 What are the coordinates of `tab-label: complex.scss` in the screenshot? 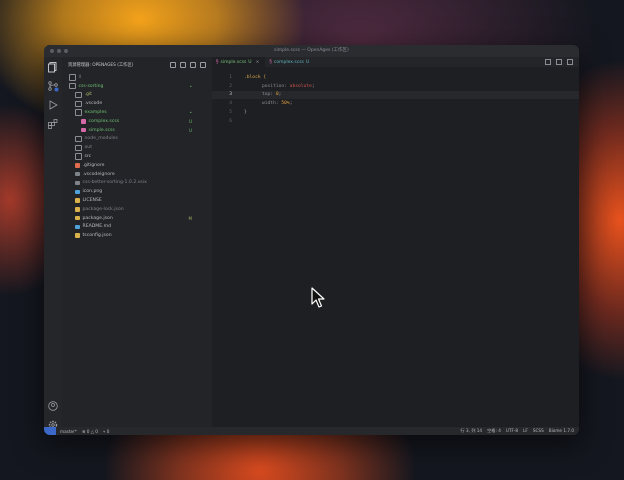 It's located at (288, 62).